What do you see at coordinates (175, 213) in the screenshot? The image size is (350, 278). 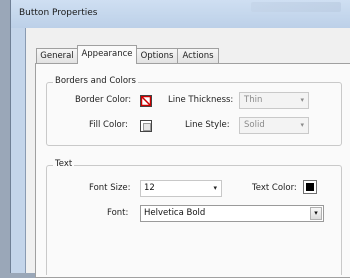 I see `font-value: Helvetica Bold` at bounding box center [175, 213].